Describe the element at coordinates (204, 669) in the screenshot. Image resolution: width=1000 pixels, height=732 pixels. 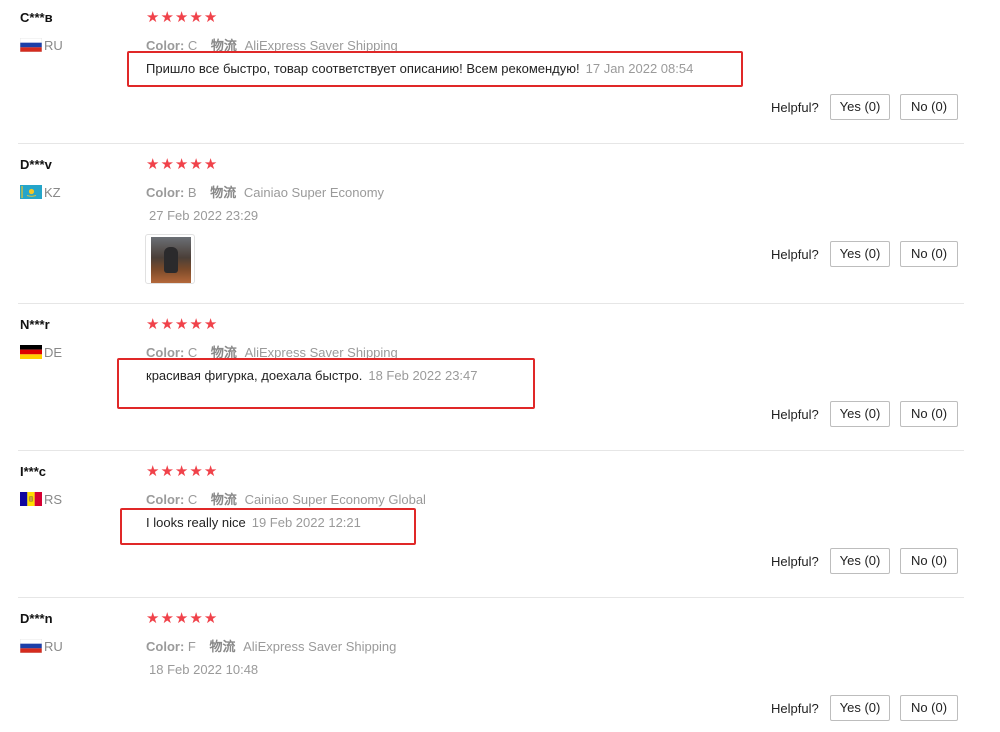
I see `review-date: 18 Feb 2022 10:48` at that location.